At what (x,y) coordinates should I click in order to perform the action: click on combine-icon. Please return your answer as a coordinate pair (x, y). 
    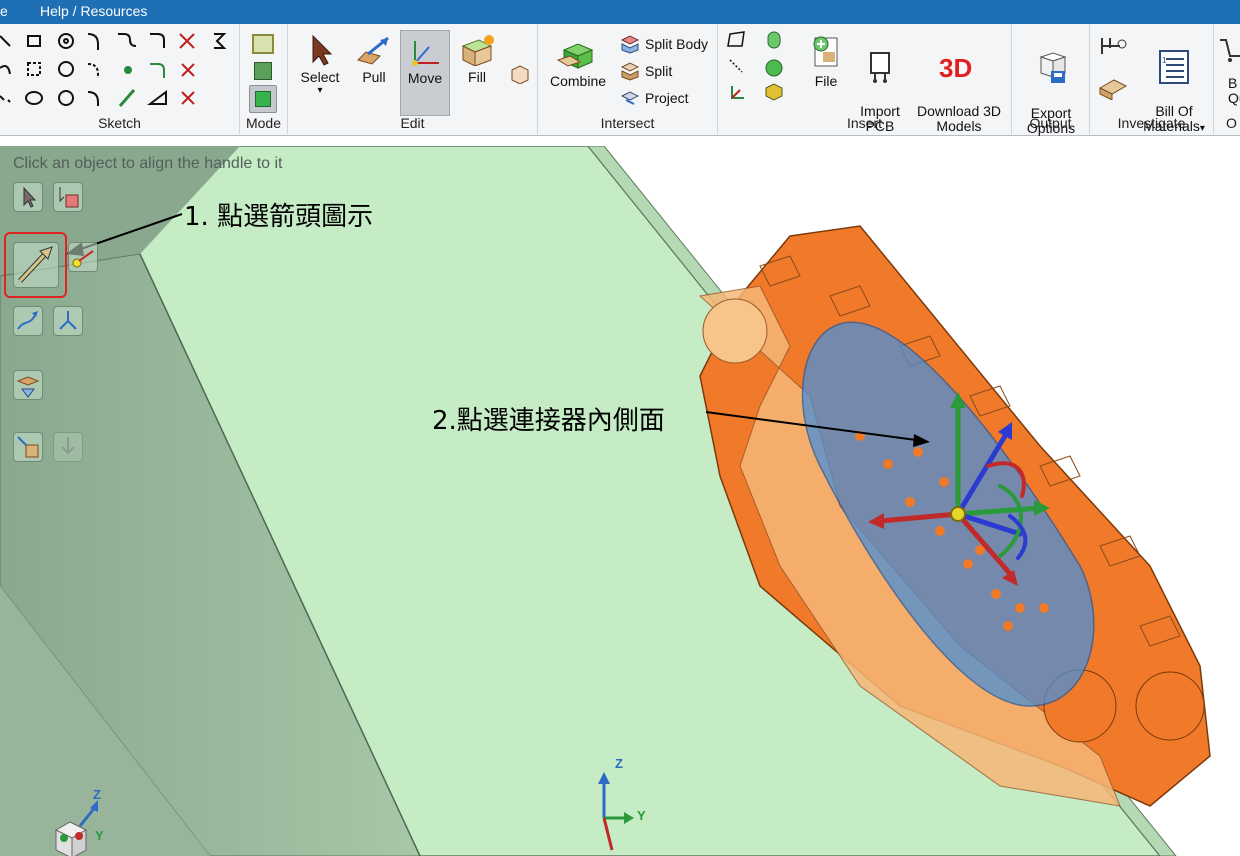
    Looking at the image, I should click on (575, 56).